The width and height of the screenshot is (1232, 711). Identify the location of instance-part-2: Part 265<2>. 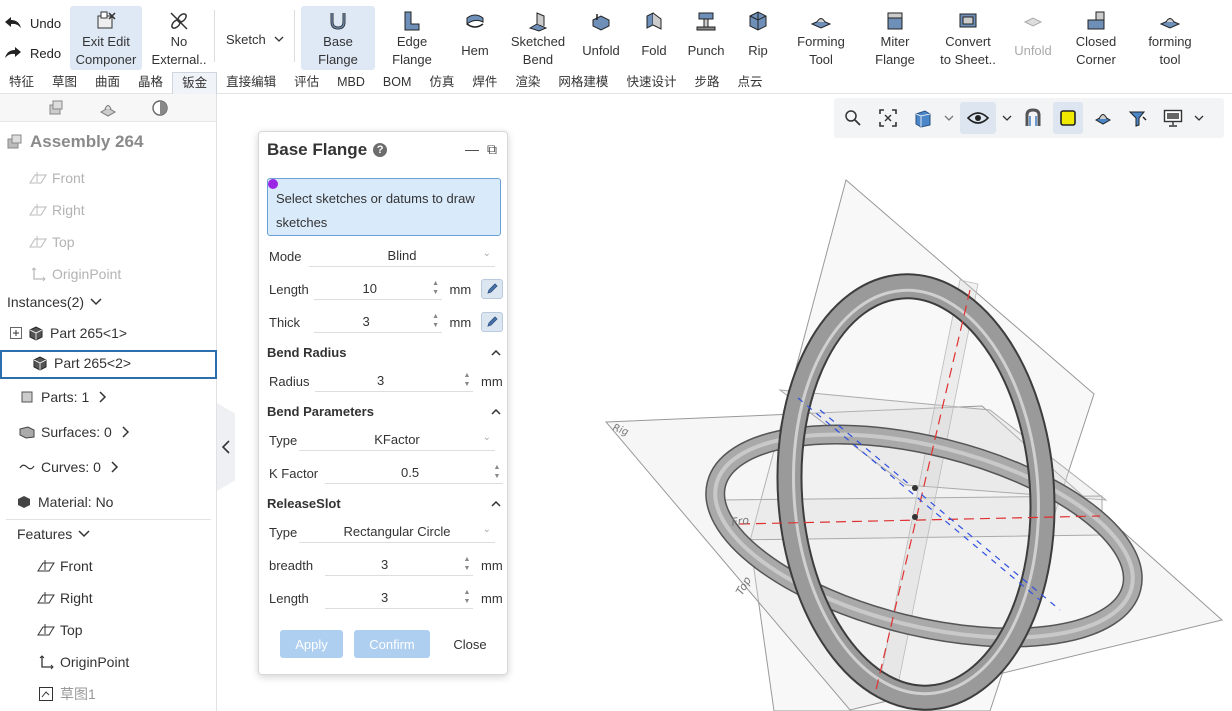
(81, 363).